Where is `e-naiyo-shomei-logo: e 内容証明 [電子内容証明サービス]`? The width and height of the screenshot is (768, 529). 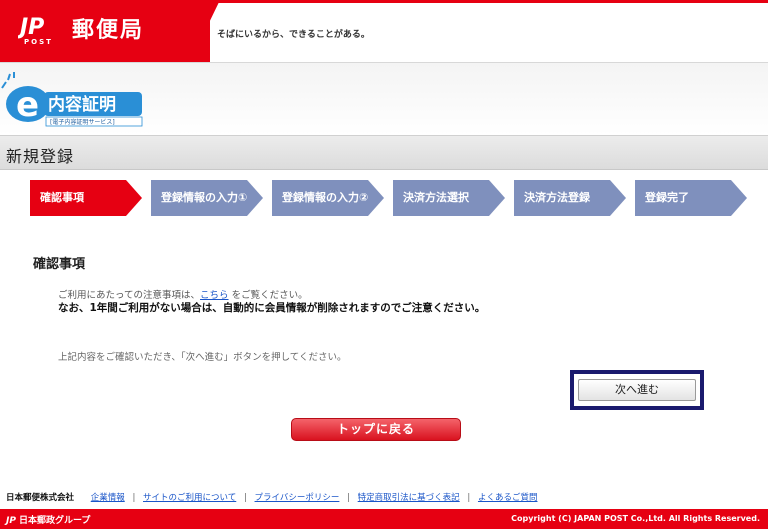 e-naiyo-shomei-logo: e 内容証明 [電子内容証明サービス] is located at coordinates (75, 101).